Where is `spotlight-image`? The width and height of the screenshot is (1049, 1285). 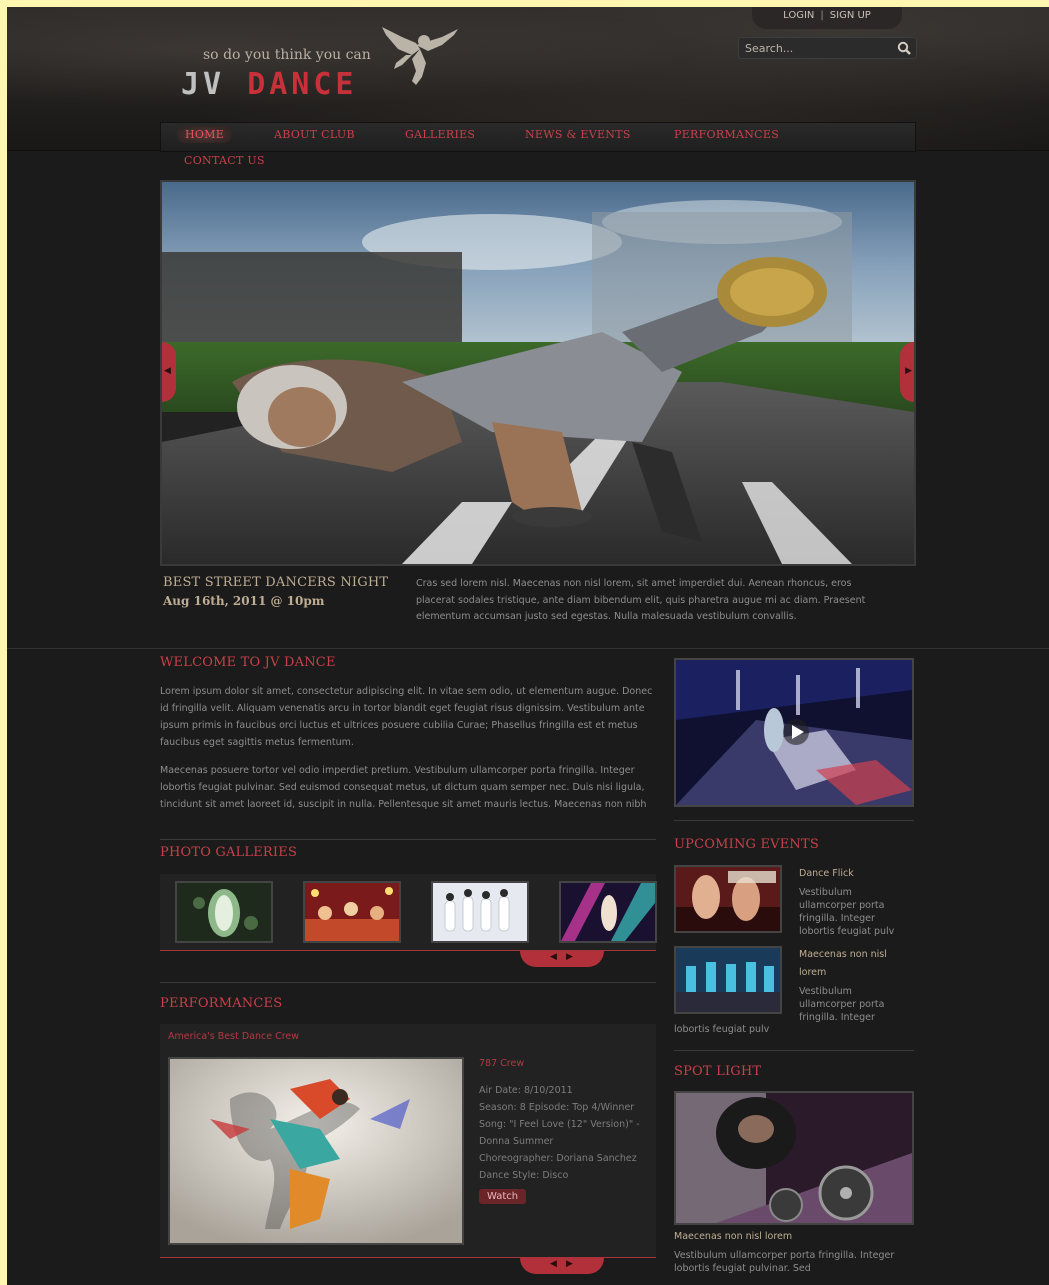 spotlight-image is located at coordinates (794, 1158).